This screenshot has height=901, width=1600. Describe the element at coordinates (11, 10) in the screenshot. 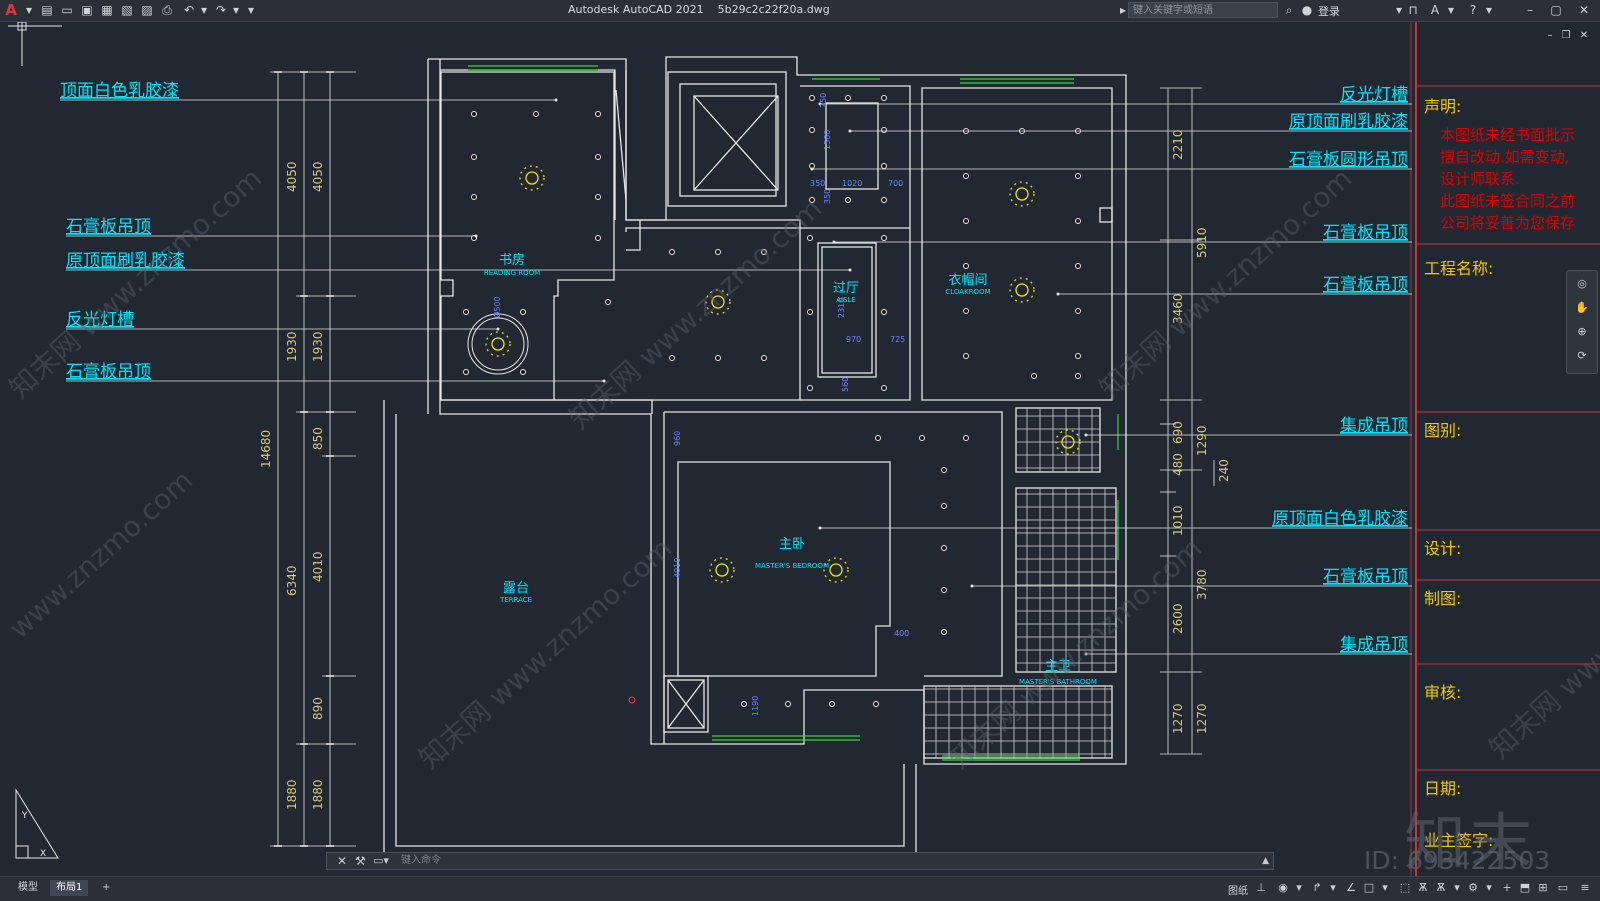

I see `autocad-logo-icon: A` at that location.